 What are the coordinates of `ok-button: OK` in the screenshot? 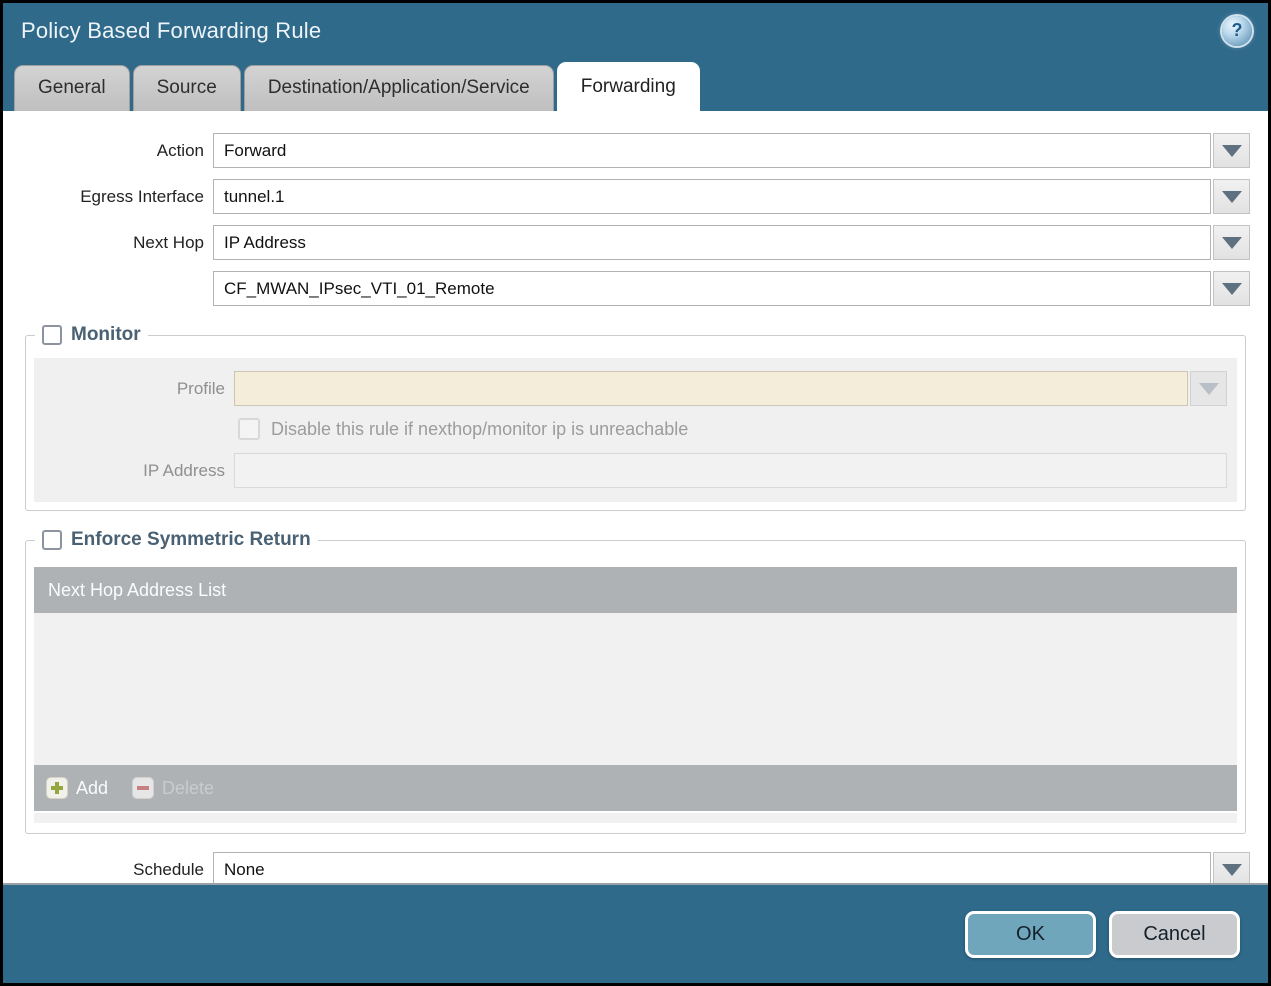 It's located at (1030, 934).